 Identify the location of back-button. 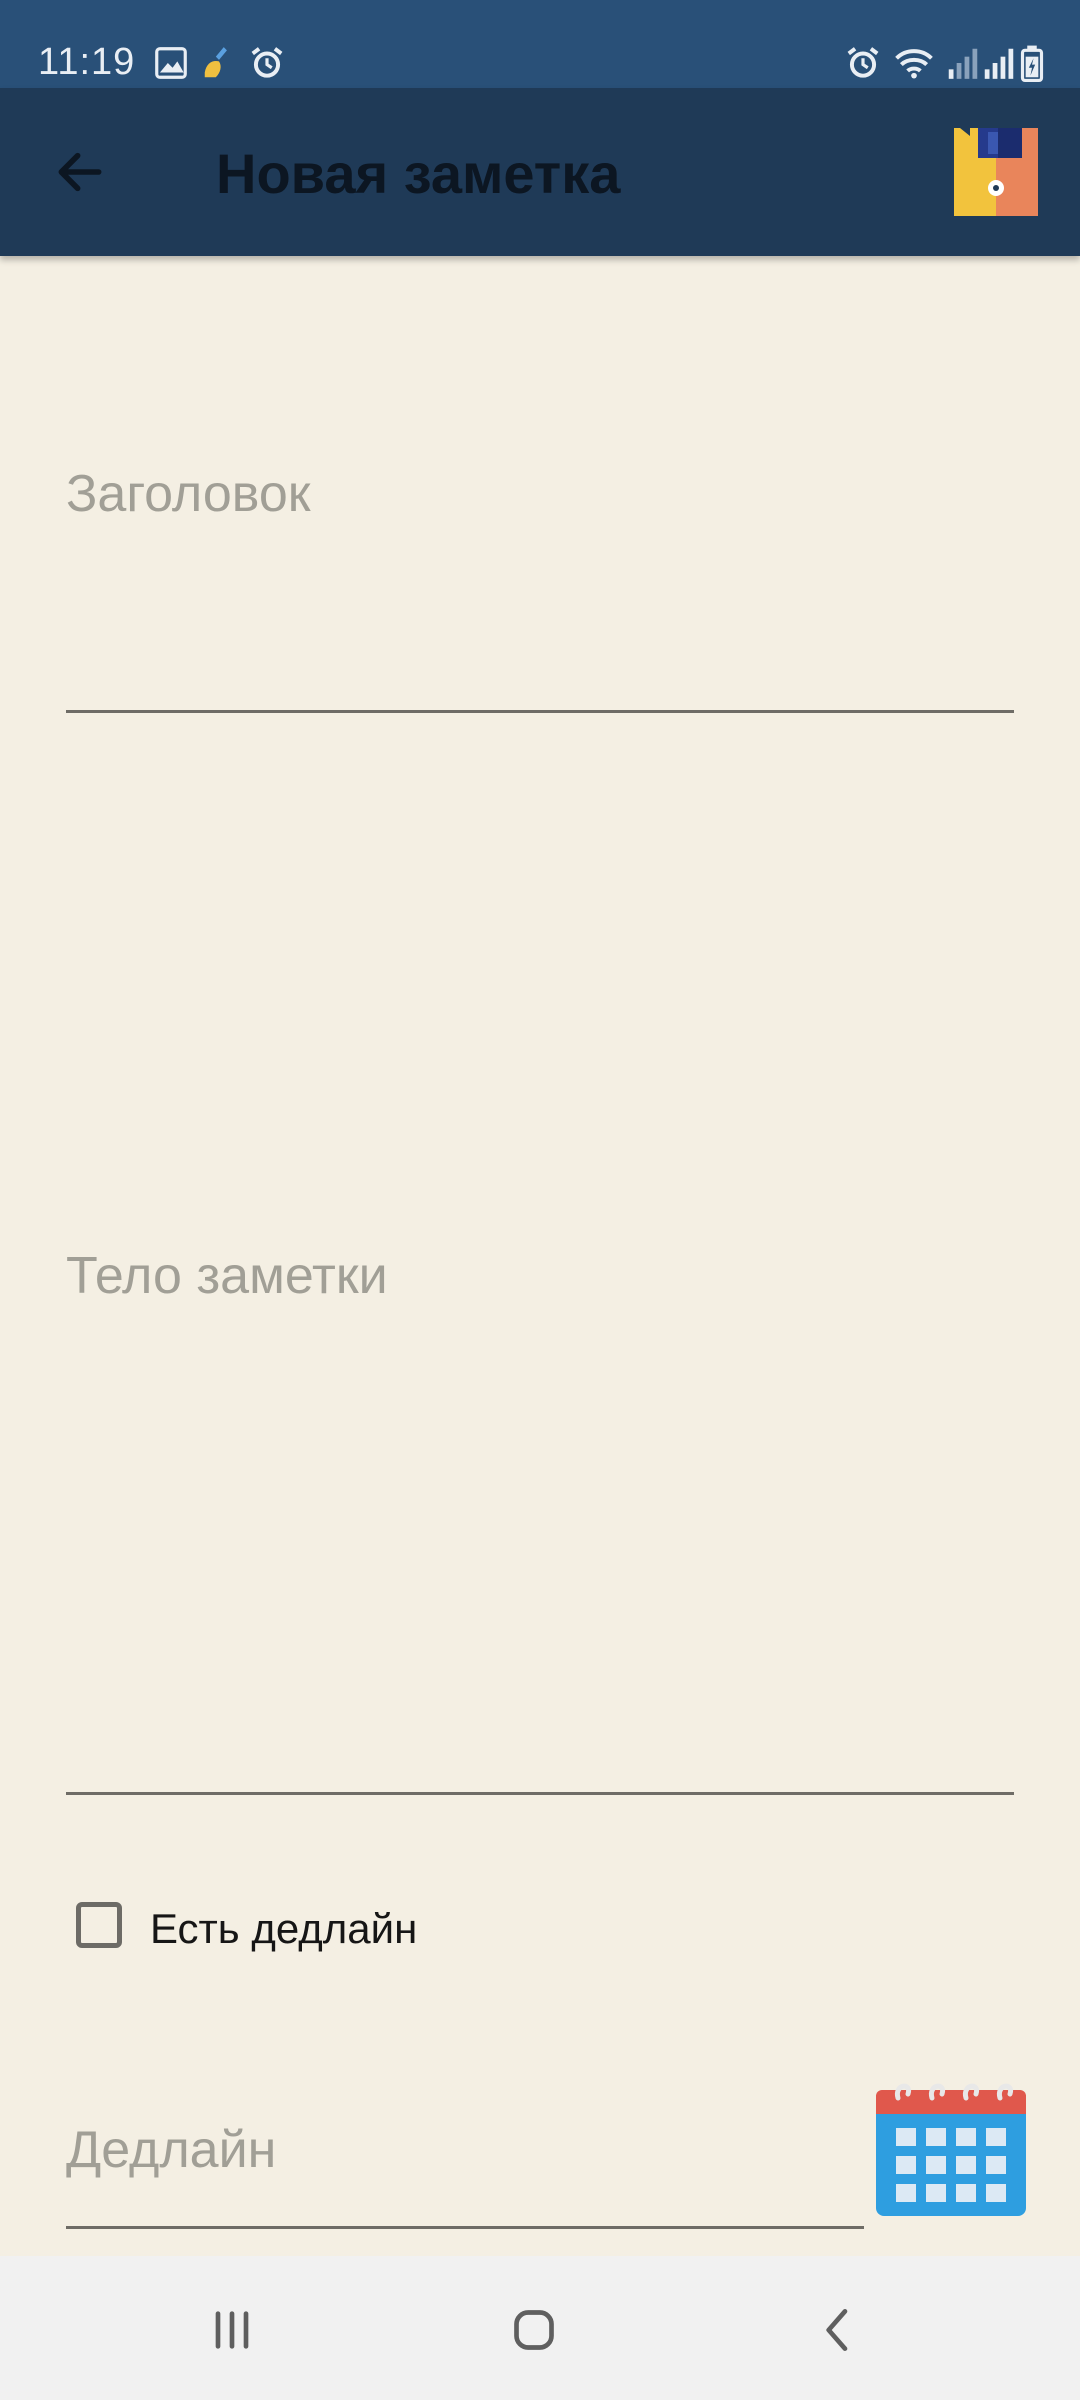
(80, 172).